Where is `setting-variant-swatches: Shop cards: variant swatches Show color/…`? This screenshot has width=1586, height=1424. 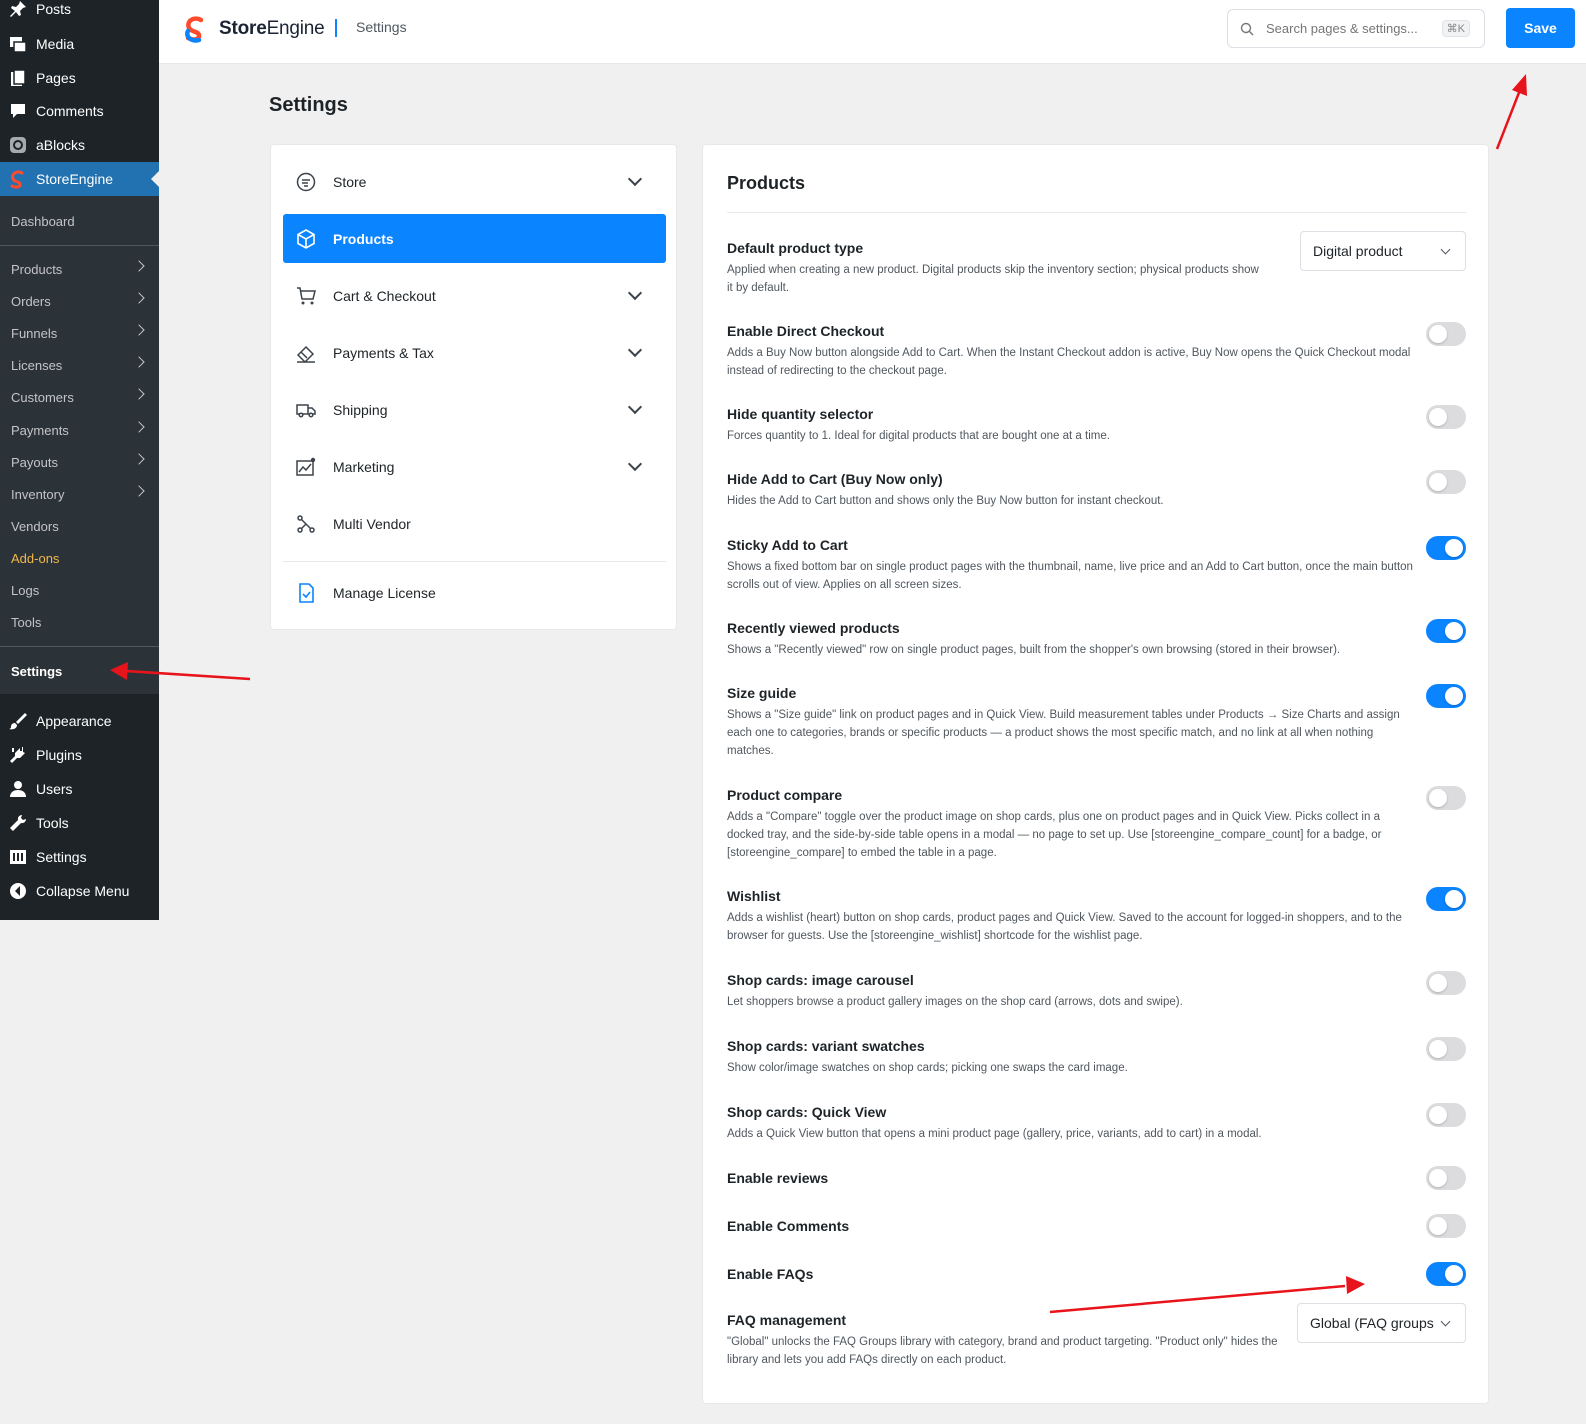
setting-variant-swatches: Shop cards: variant swatches Show color/… is located at coordinates (1096, 1057).